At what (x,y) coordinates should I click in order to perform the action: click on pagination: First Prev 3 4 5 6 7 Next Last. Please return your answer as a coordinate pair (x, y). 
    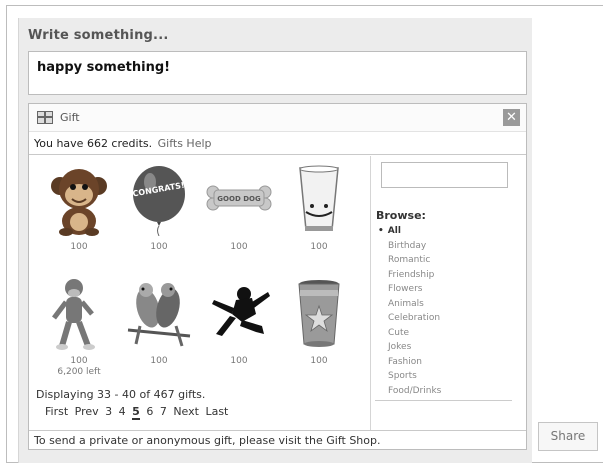
    Looking at the image, I should click on (138, 412).